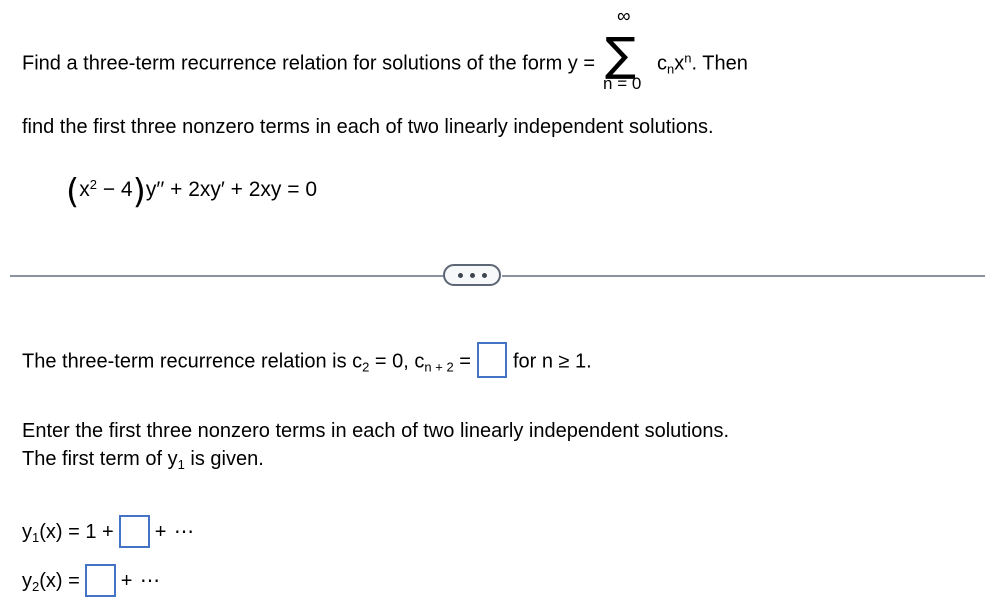 The image size is (994, 616). I want to click on y1-label: y, so click(27, 531).